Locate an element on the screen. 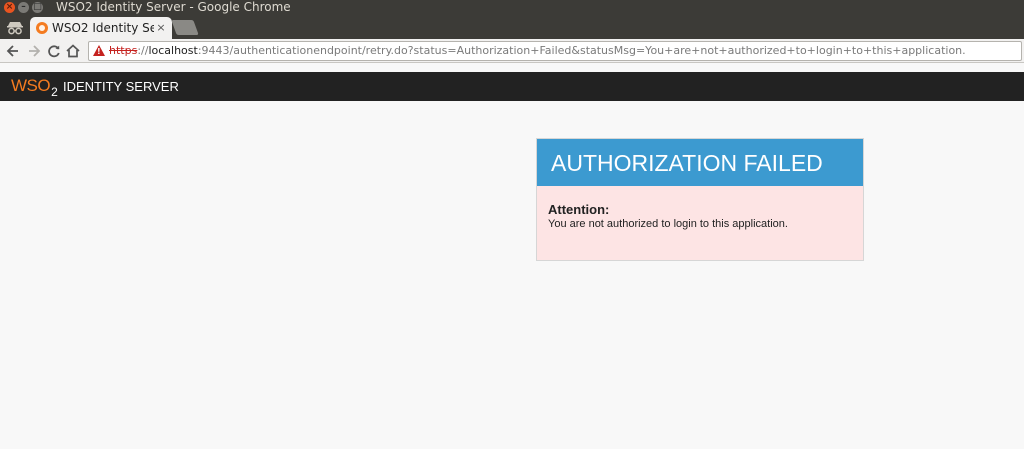 This screenshot has width=1024, height=449. minimize-icon: – is located at coordinates (23, 7).